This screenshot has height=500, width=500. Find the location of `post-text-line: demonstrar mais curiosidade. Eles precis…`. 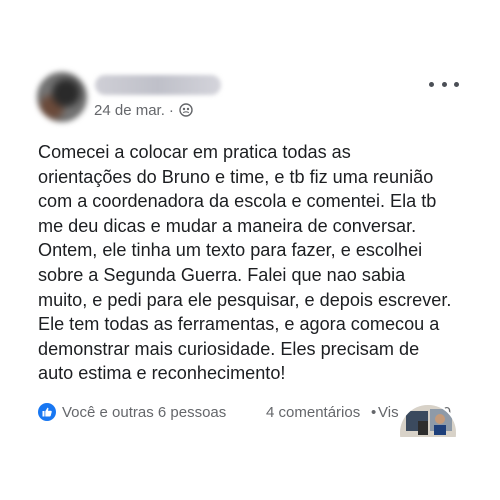

post-text-line: demonstrar mais curiosidade. Eles precis… is located at coordinates (229, 348).